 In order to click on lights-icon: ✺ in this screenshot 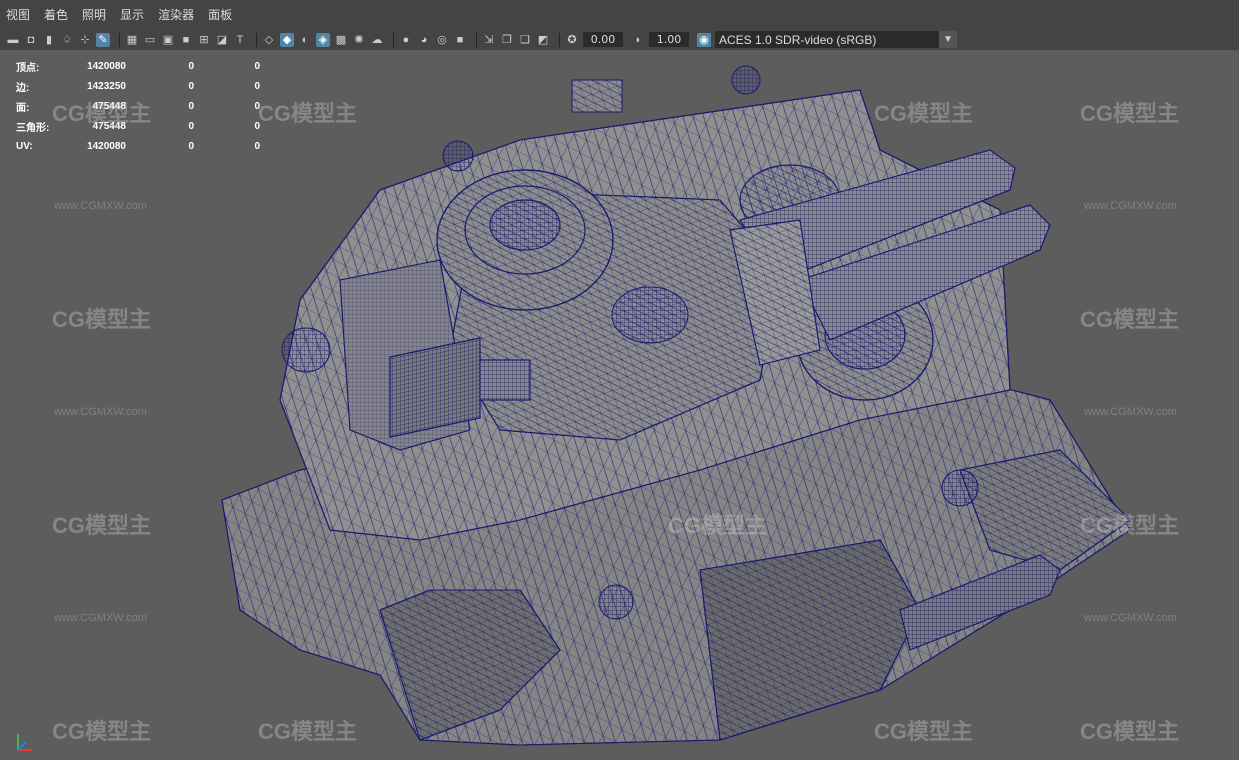, I will do `click(359, 40)`.